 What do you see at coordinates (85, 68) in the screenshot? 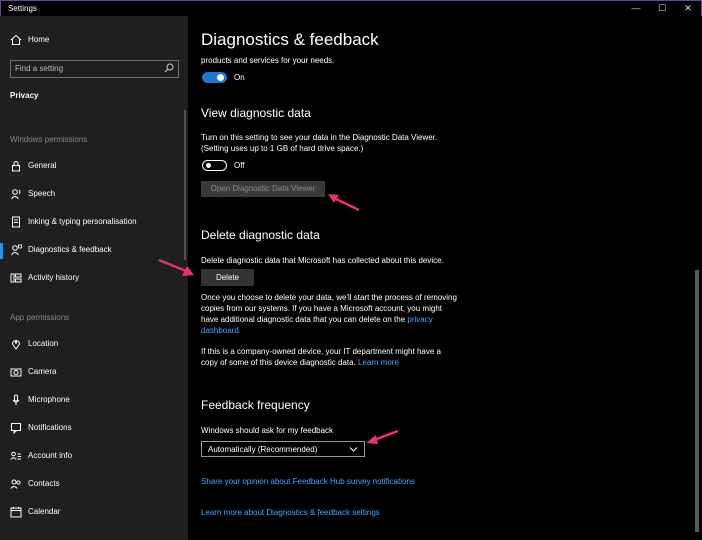
I see `search-input` at bounding box center [85, 68].